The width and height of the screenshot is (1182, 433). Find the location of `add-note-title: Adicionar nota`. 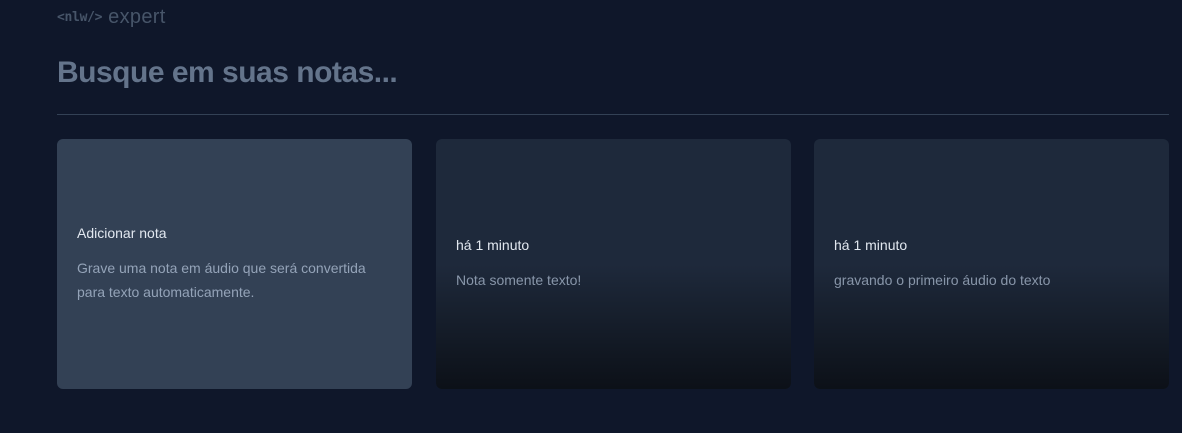

add-note-title: Adicionar nota is located at coordinates (122, 233).